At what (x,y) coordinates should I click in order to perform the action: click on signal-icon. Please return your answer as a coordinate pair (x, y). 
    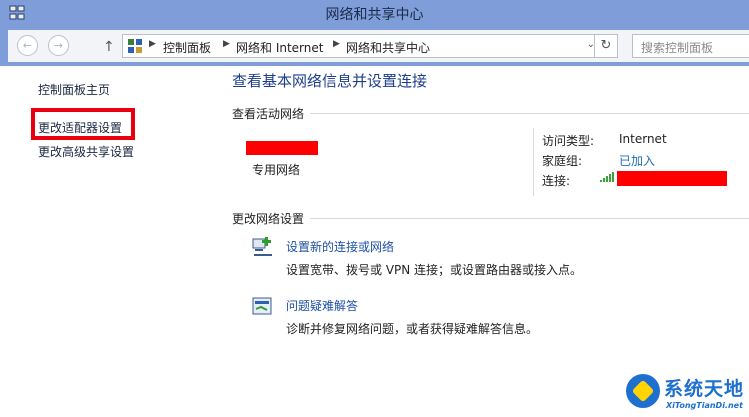
    Looking at the image, I should click on (607, 177).